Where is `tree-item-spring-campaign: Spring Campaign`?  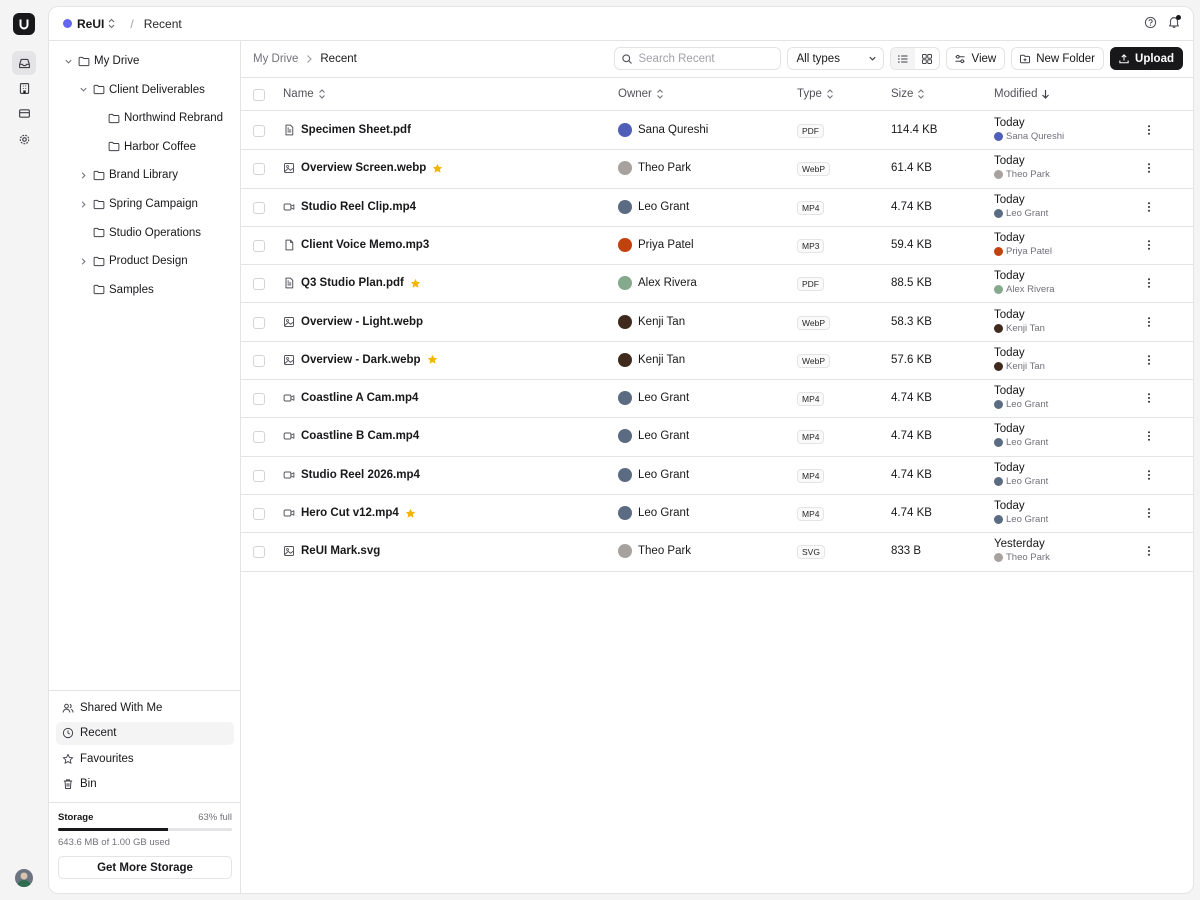
tree-item-spring-campaign: Spring Campaign is located at coordinates (137, 204).